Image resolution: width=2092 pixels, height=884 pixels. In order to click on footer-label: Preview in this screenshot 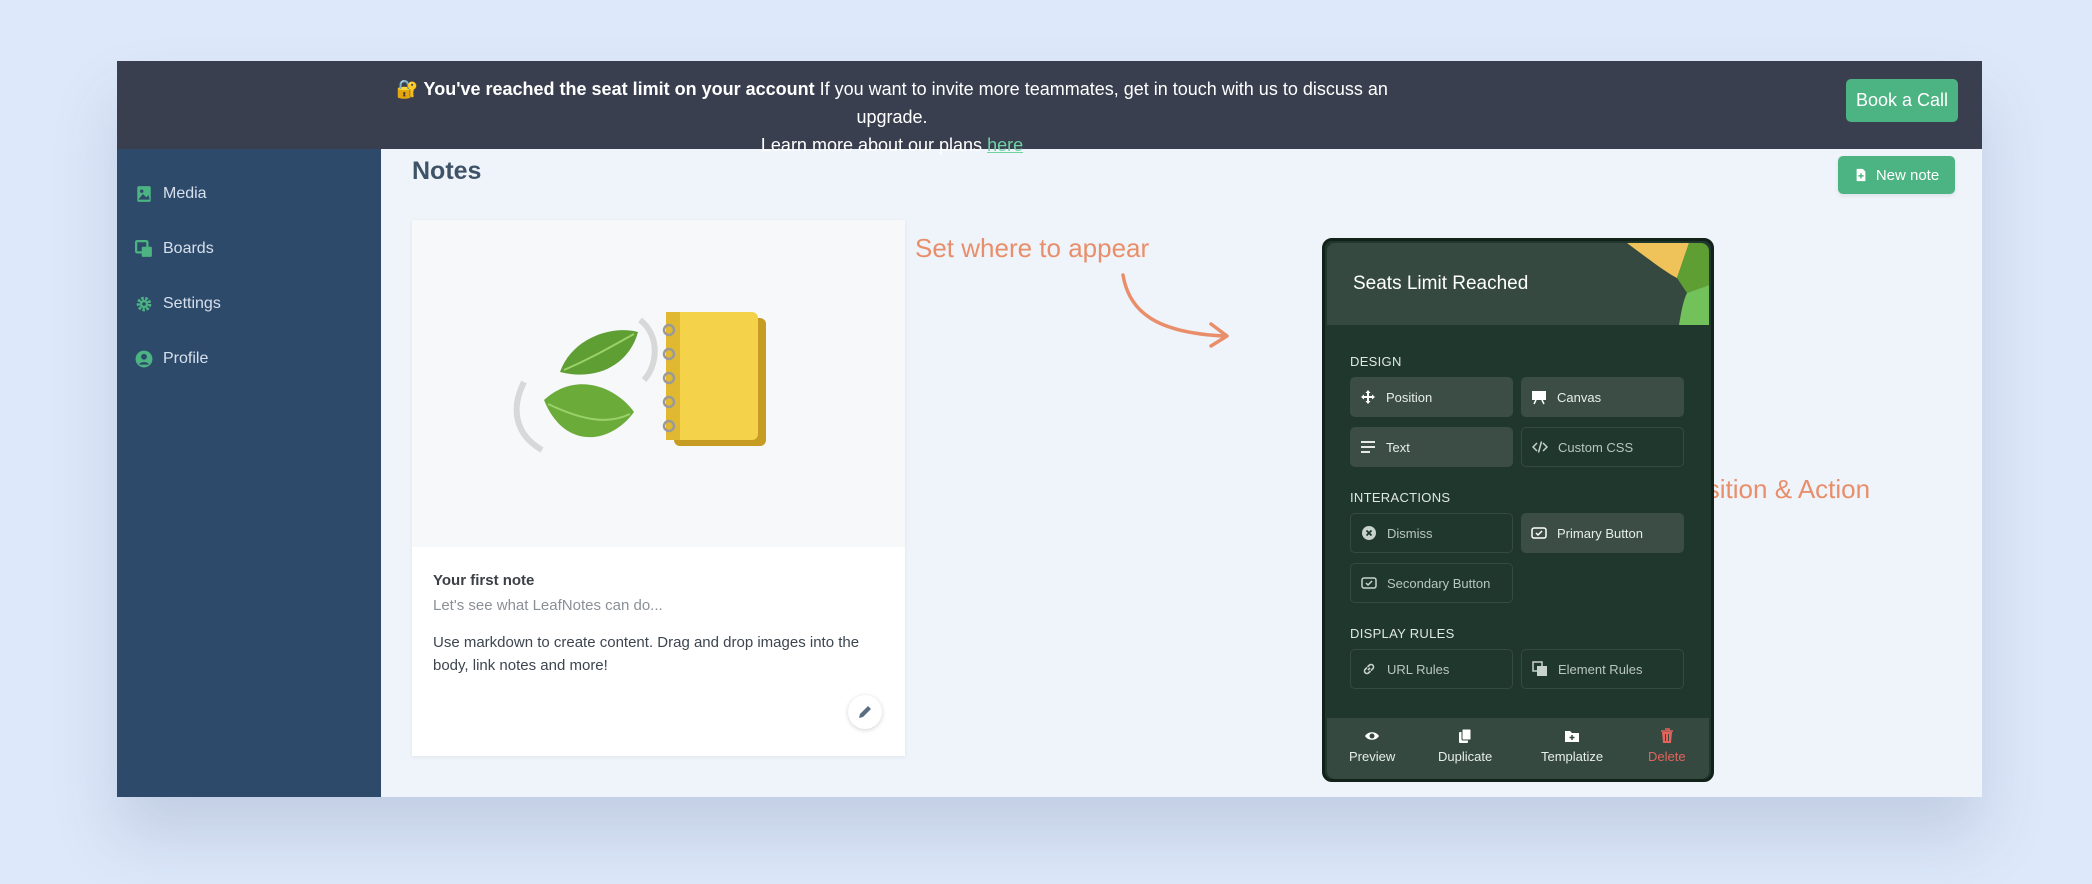, I will do `click(1372, 756)`.